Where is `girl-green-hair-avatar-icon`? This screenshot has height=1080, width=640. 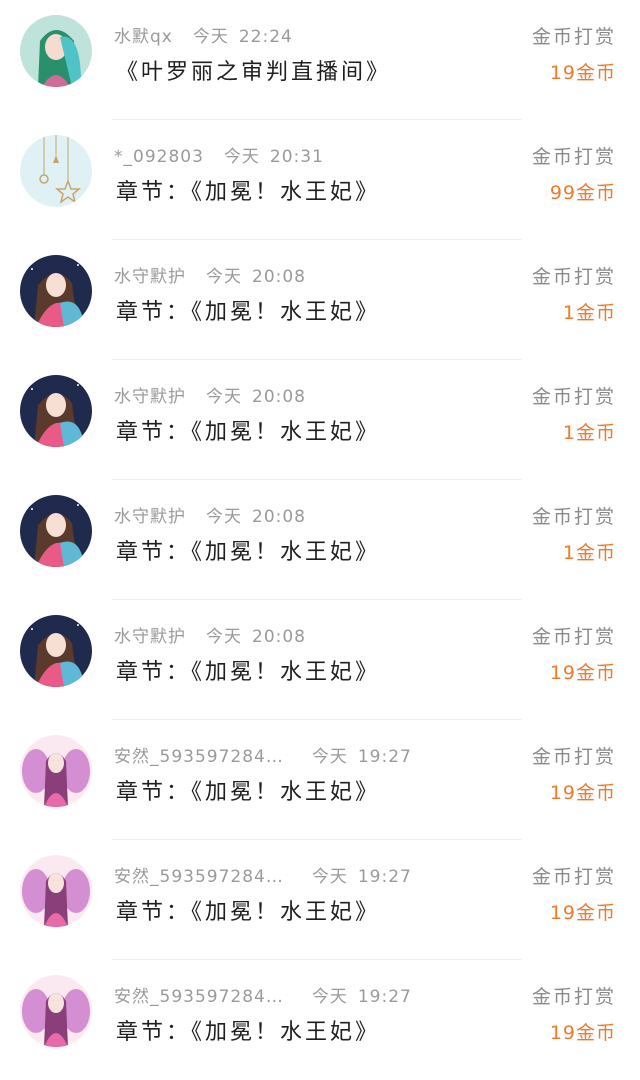 girl-green-hair-avatar-icon is located at coordinates (56, 51).